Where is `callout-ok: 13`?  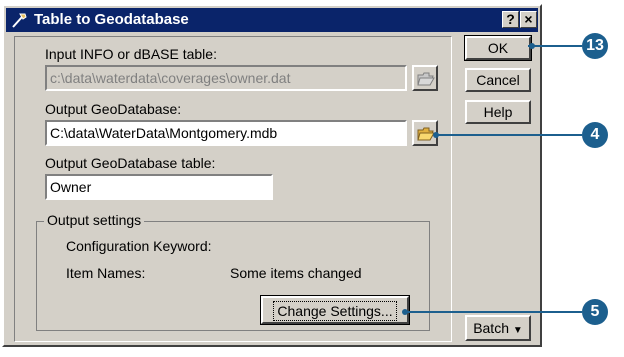 callout-ok: 13 is located at coordinates (595, 46).